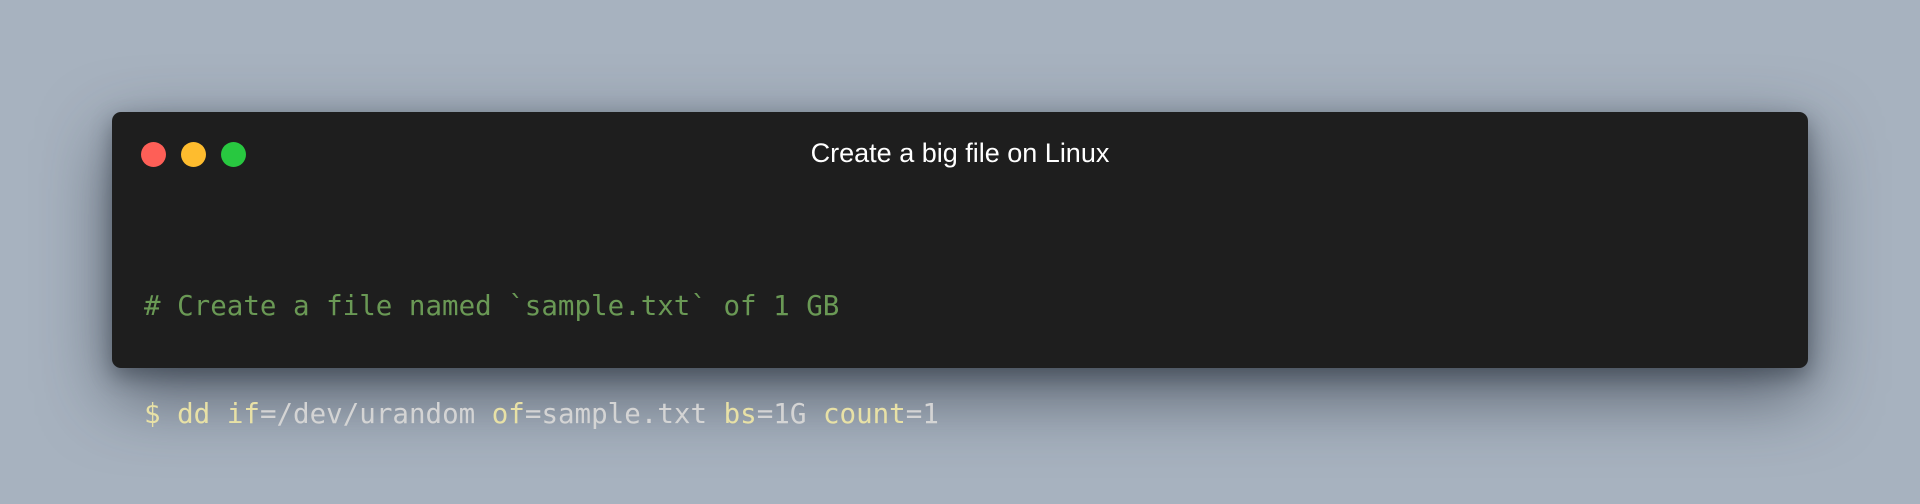 The image size is (1920, 504). I want to click on arg-sep-of: =, so click(533, 414).